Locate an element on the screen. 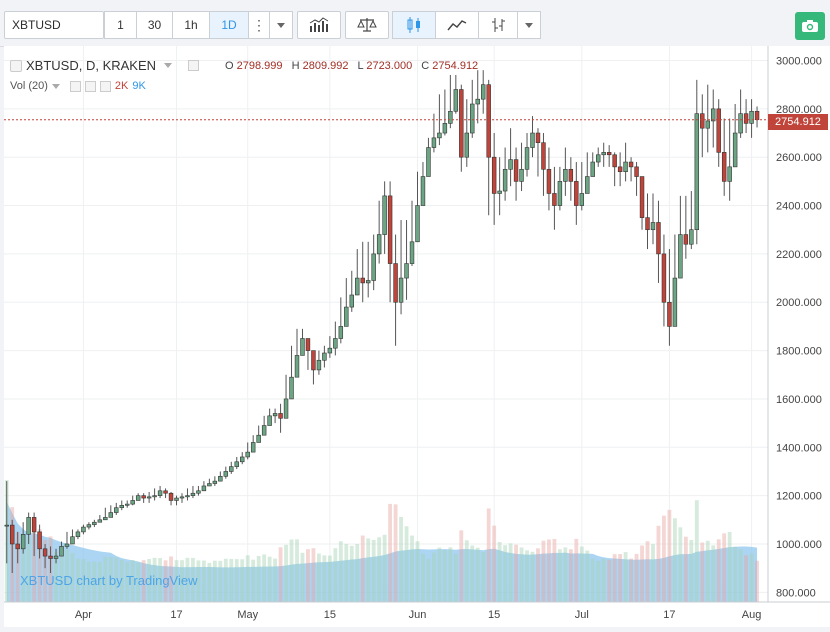  interval-1-button: 1 is located at coordinates (120, 25).